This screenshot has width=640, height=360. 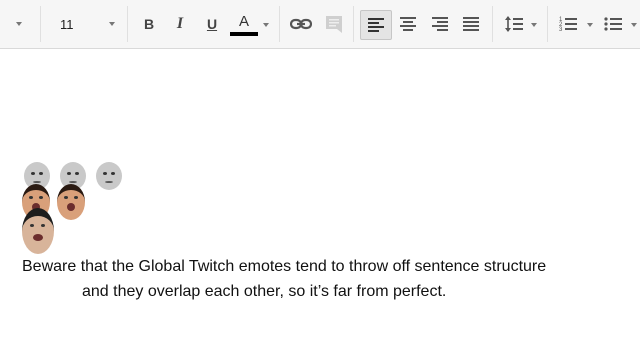 What do you see at coordinates (112, 24) in the screenshot?
I see `font-size-caret-icon` at bounding box center [112, 24].